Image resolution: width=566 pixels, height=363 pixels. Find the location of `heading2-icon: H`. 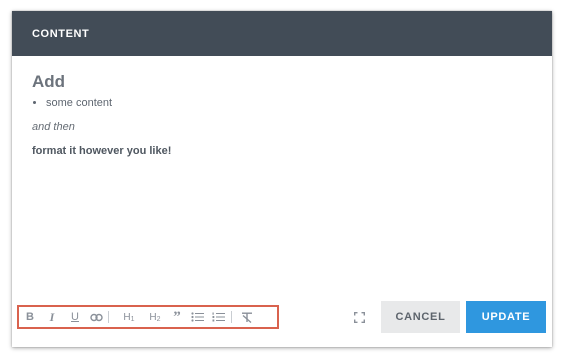

heading2-icon: H is located at coordinates (153, 317).